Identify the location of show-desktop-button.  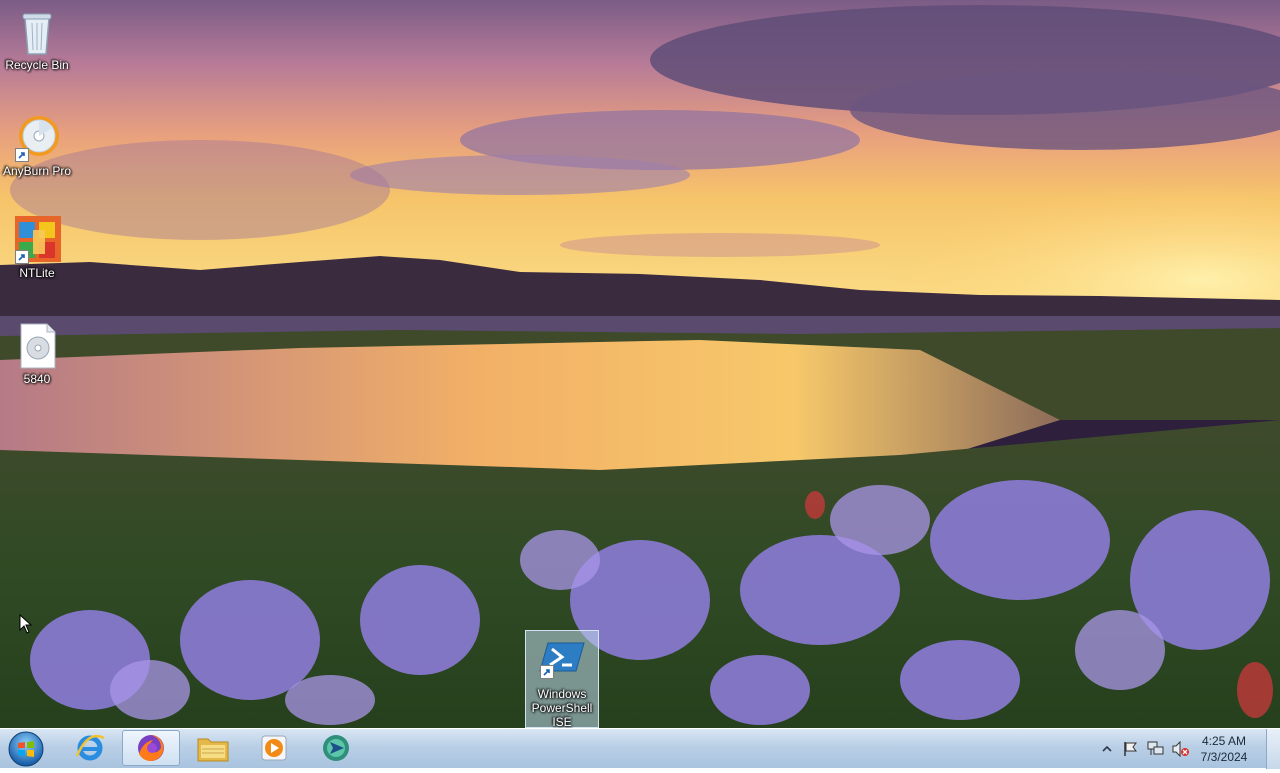
(1273, 749).